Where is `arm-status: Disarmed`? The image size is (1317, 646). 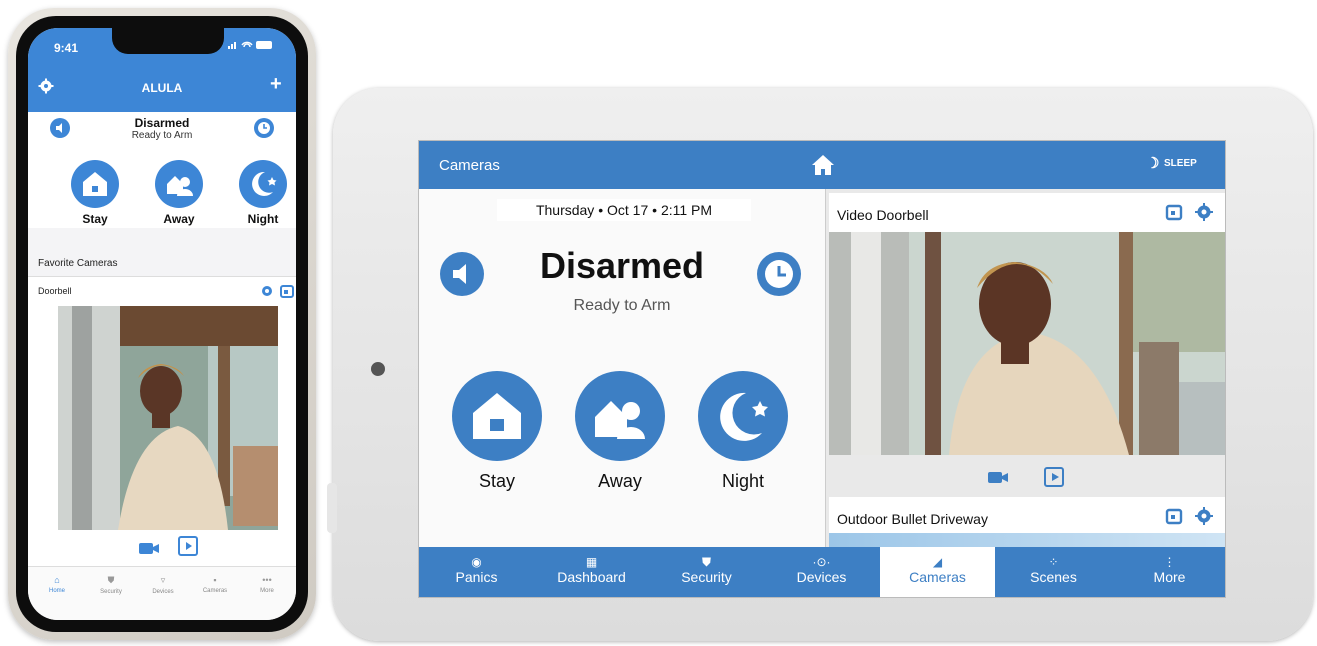 arm-status: Disarmed is located at coordinates (622, 265).